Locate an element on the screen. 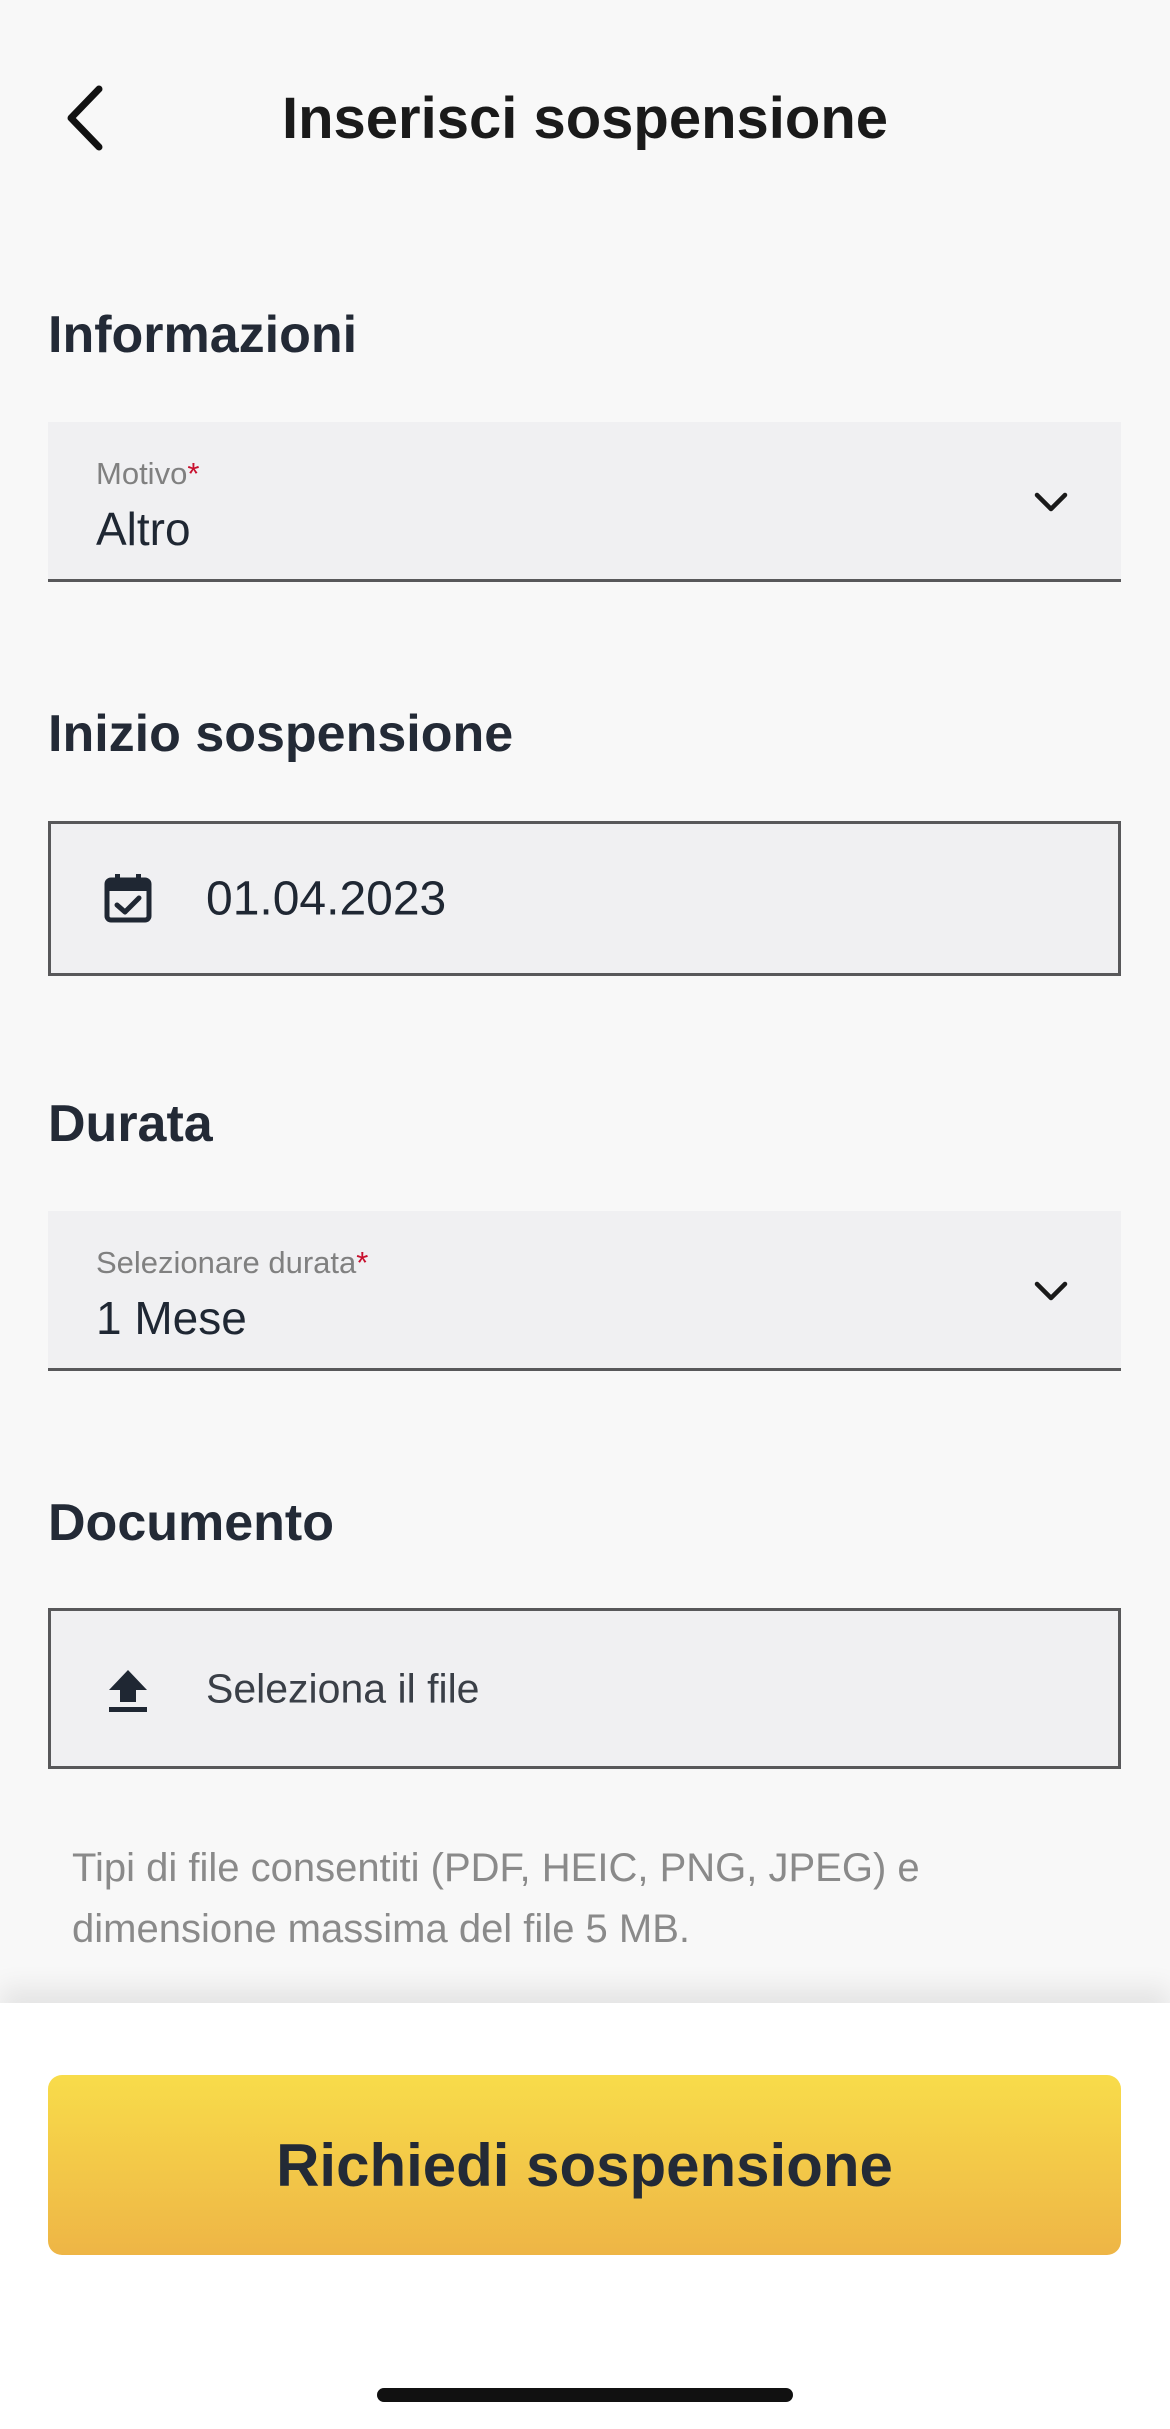 The height and width of the screenshot is (2429, 1170). section-title-durata: Durata is located at coordinates (130, 1124).